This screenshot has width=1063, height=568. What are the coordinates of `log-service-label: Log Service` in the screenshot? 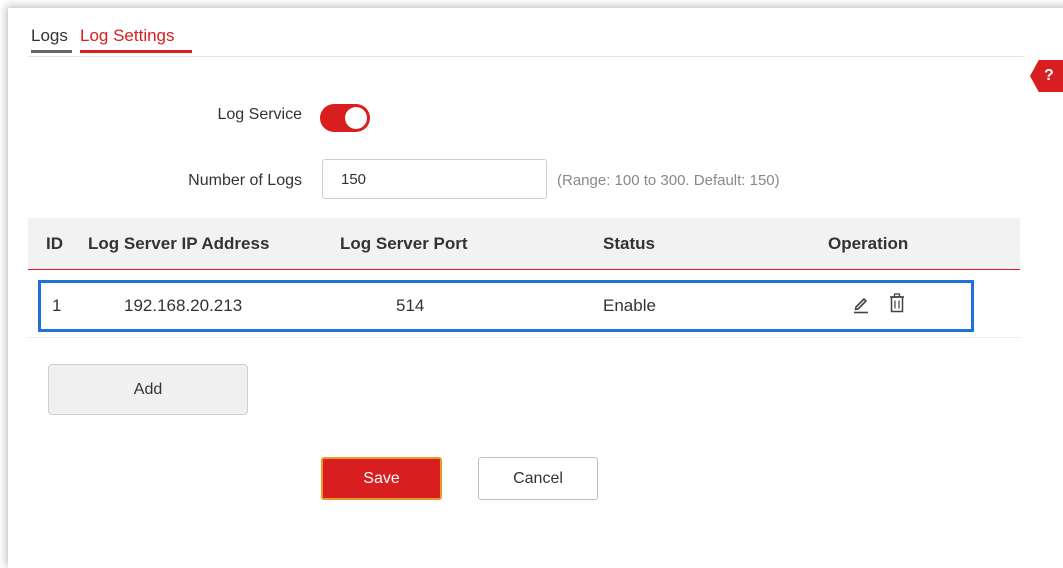 It's located at (260, 114).